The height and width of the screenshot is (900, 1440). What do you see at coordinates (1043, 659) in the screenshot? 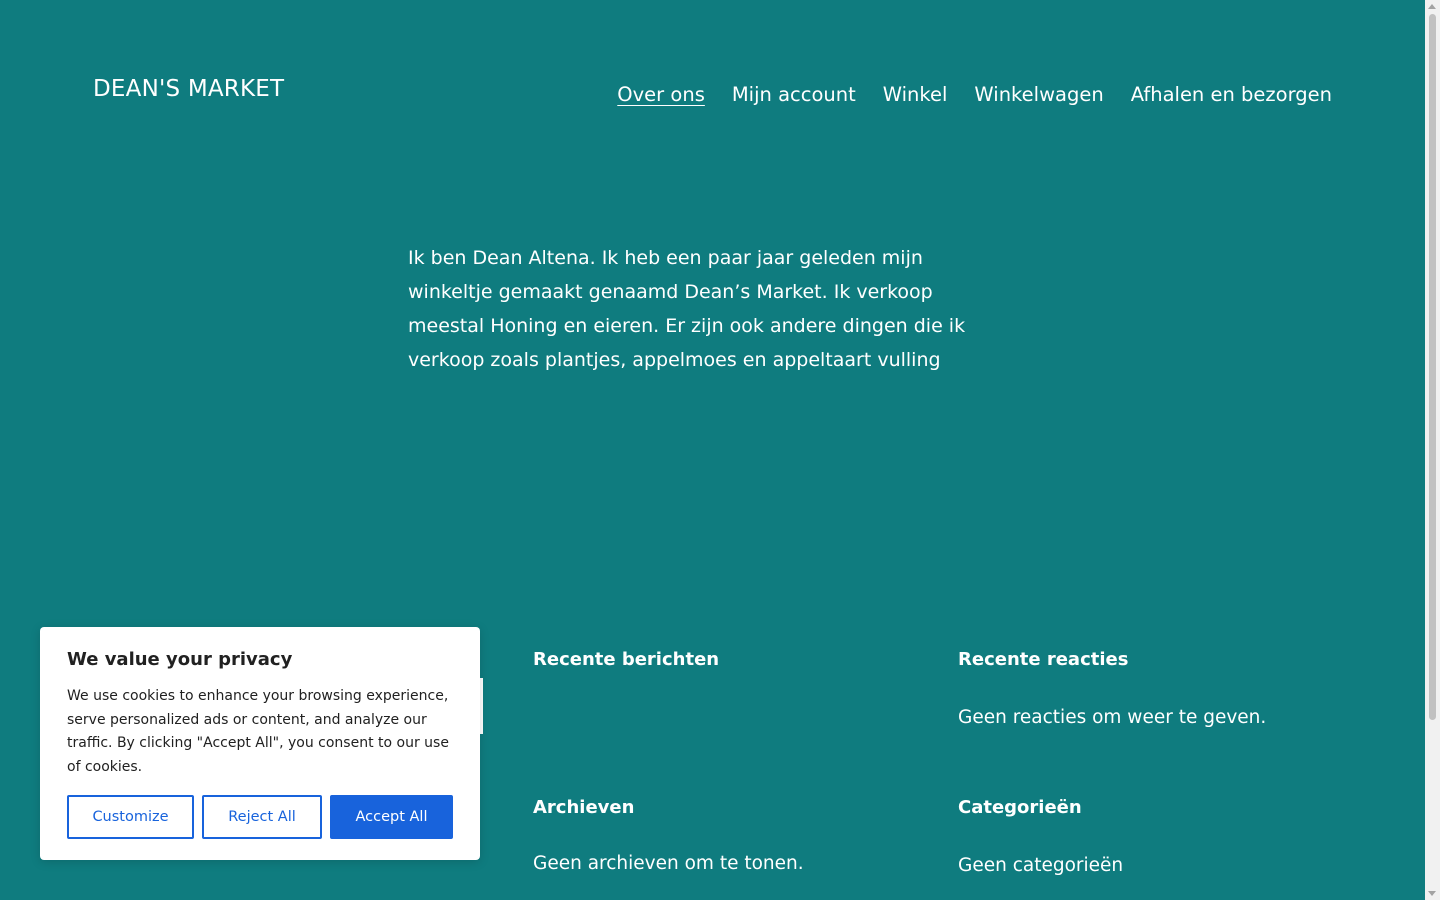
I see `recent-comments-title: Recente reacties` at bounding box center [1043, 659].